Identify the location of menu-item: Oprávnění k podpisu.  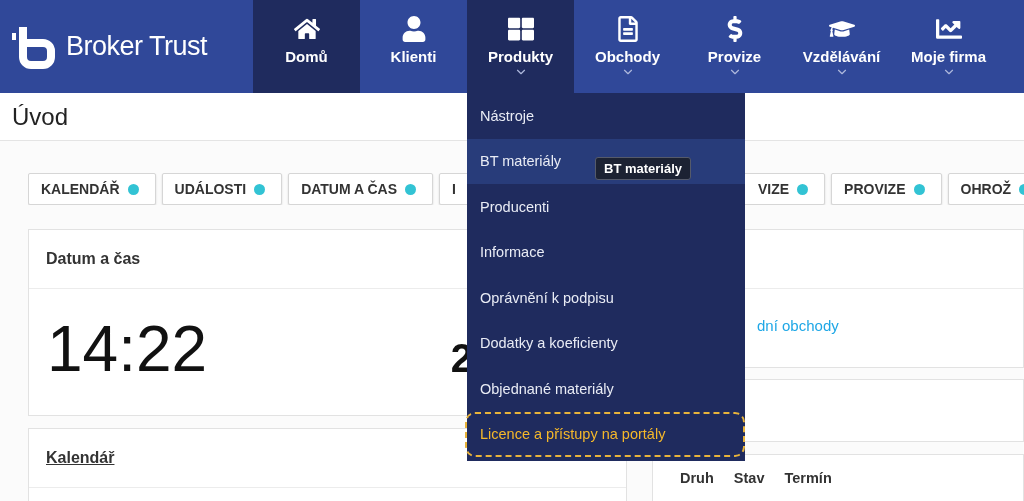
(606, 298).